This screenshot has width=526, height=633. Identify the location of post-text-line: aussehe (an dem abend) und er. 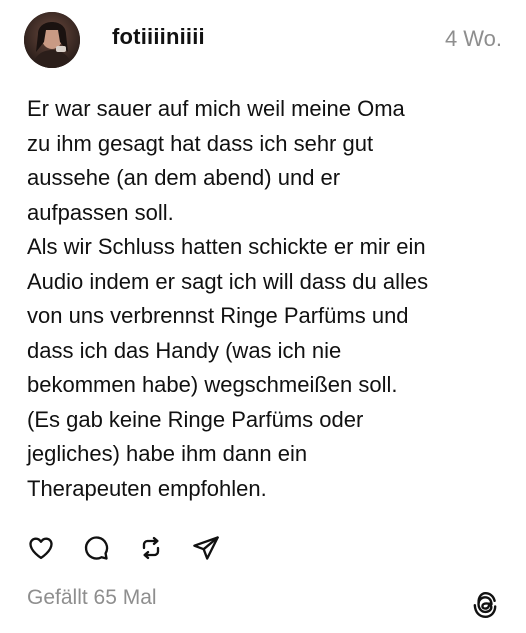
(184, 177).